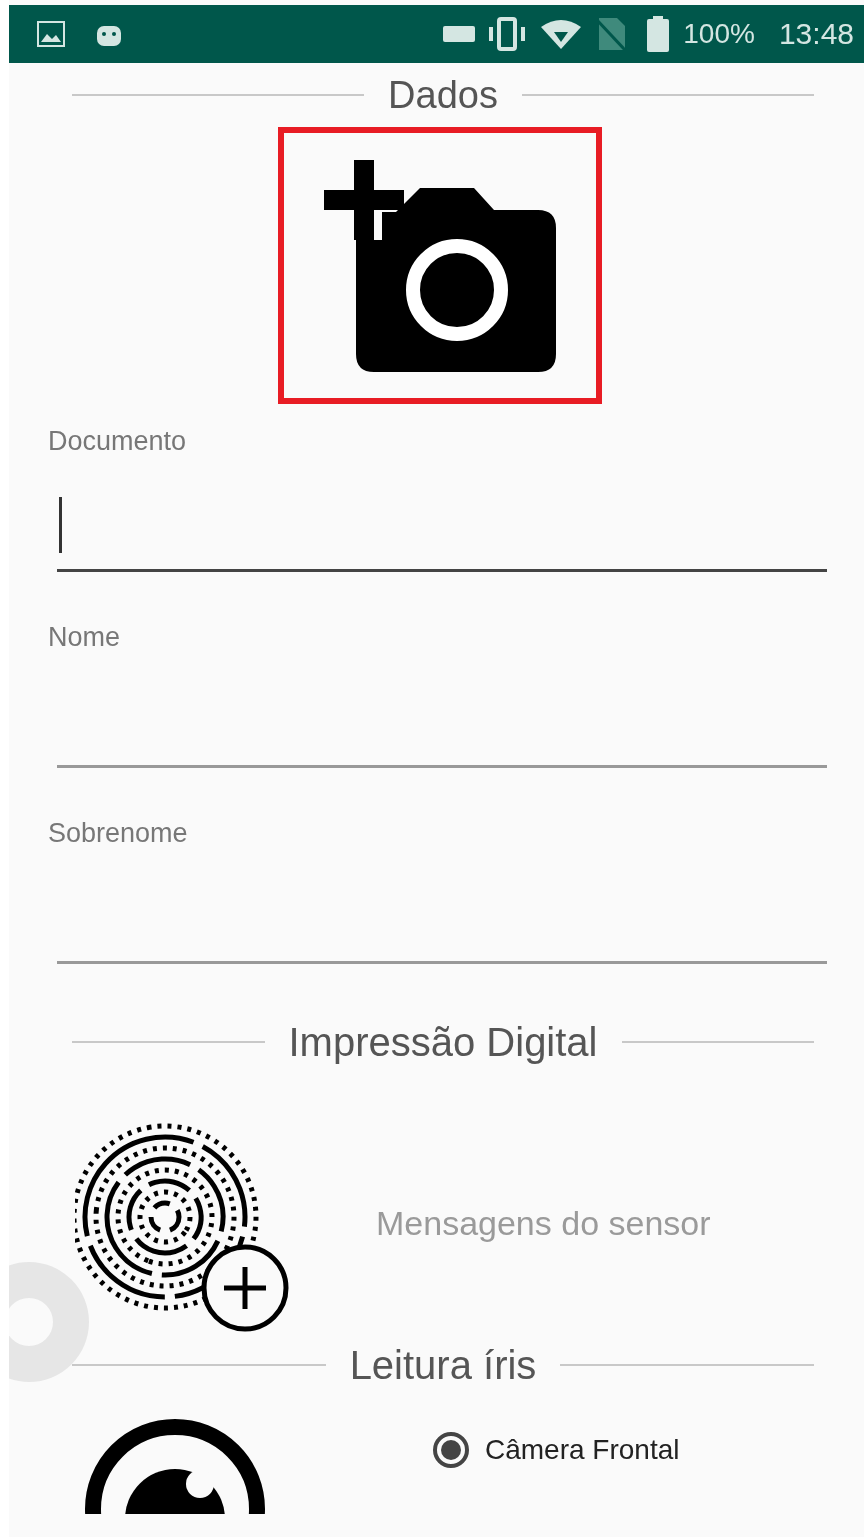  What do you see at coordinates (719, 34) in the screenshot?
I see `battery-level: 100%` at bounding box center [719, 34].